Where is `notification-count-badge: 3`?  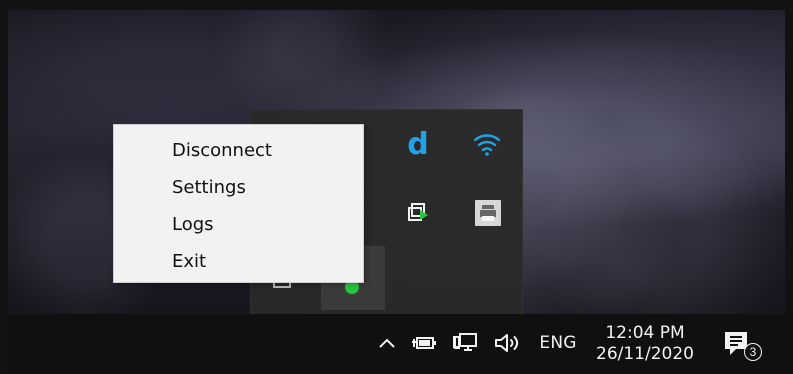 notification-count-badge: 3 is located at coordinates (753, 352).